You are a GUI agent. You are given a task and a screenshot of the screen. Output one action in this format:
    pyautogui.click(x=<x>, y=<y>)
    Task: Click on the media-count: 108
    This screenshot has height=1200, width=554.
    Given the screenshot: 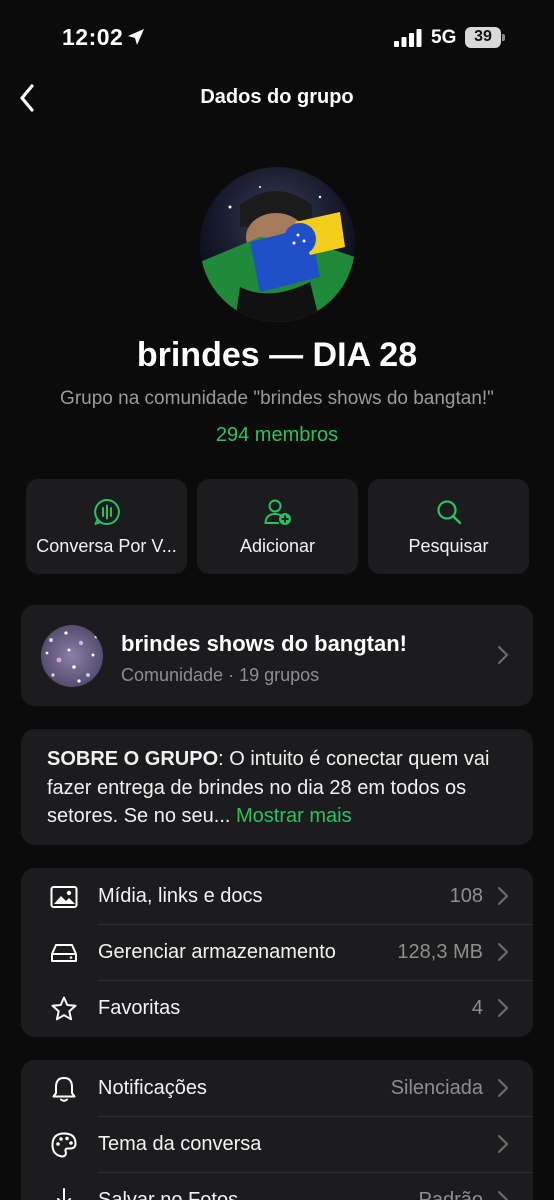 What is the action you would take?
    pyautogui.click(x=466, y=896)
    